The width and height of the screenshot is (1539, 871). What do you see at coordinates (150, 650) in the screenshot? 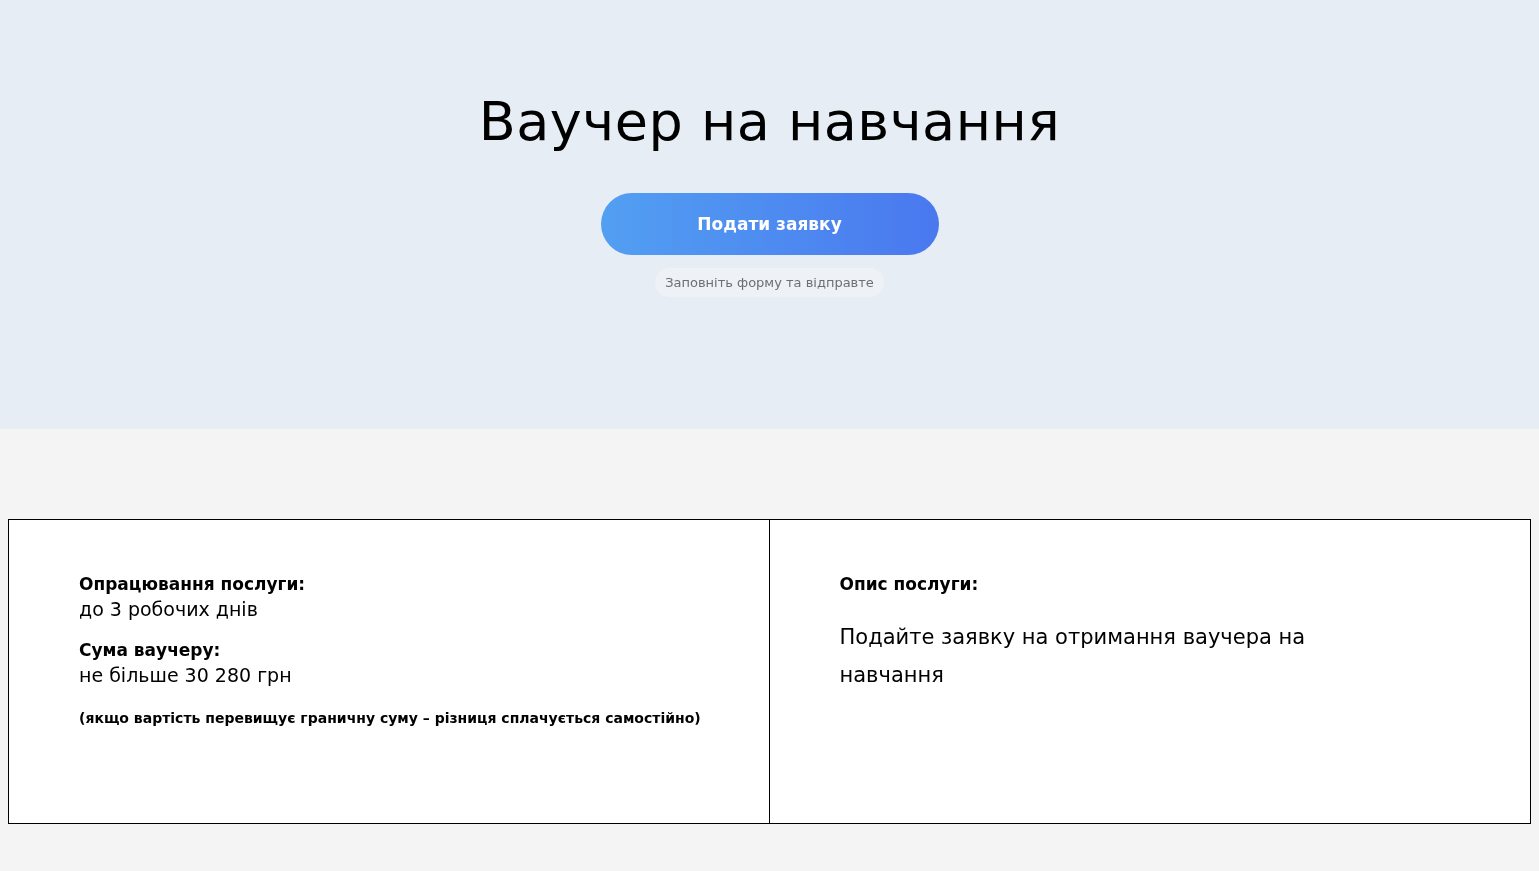
I see `fact-label: Сума ваучеру:` at bounding box center [150, 650].